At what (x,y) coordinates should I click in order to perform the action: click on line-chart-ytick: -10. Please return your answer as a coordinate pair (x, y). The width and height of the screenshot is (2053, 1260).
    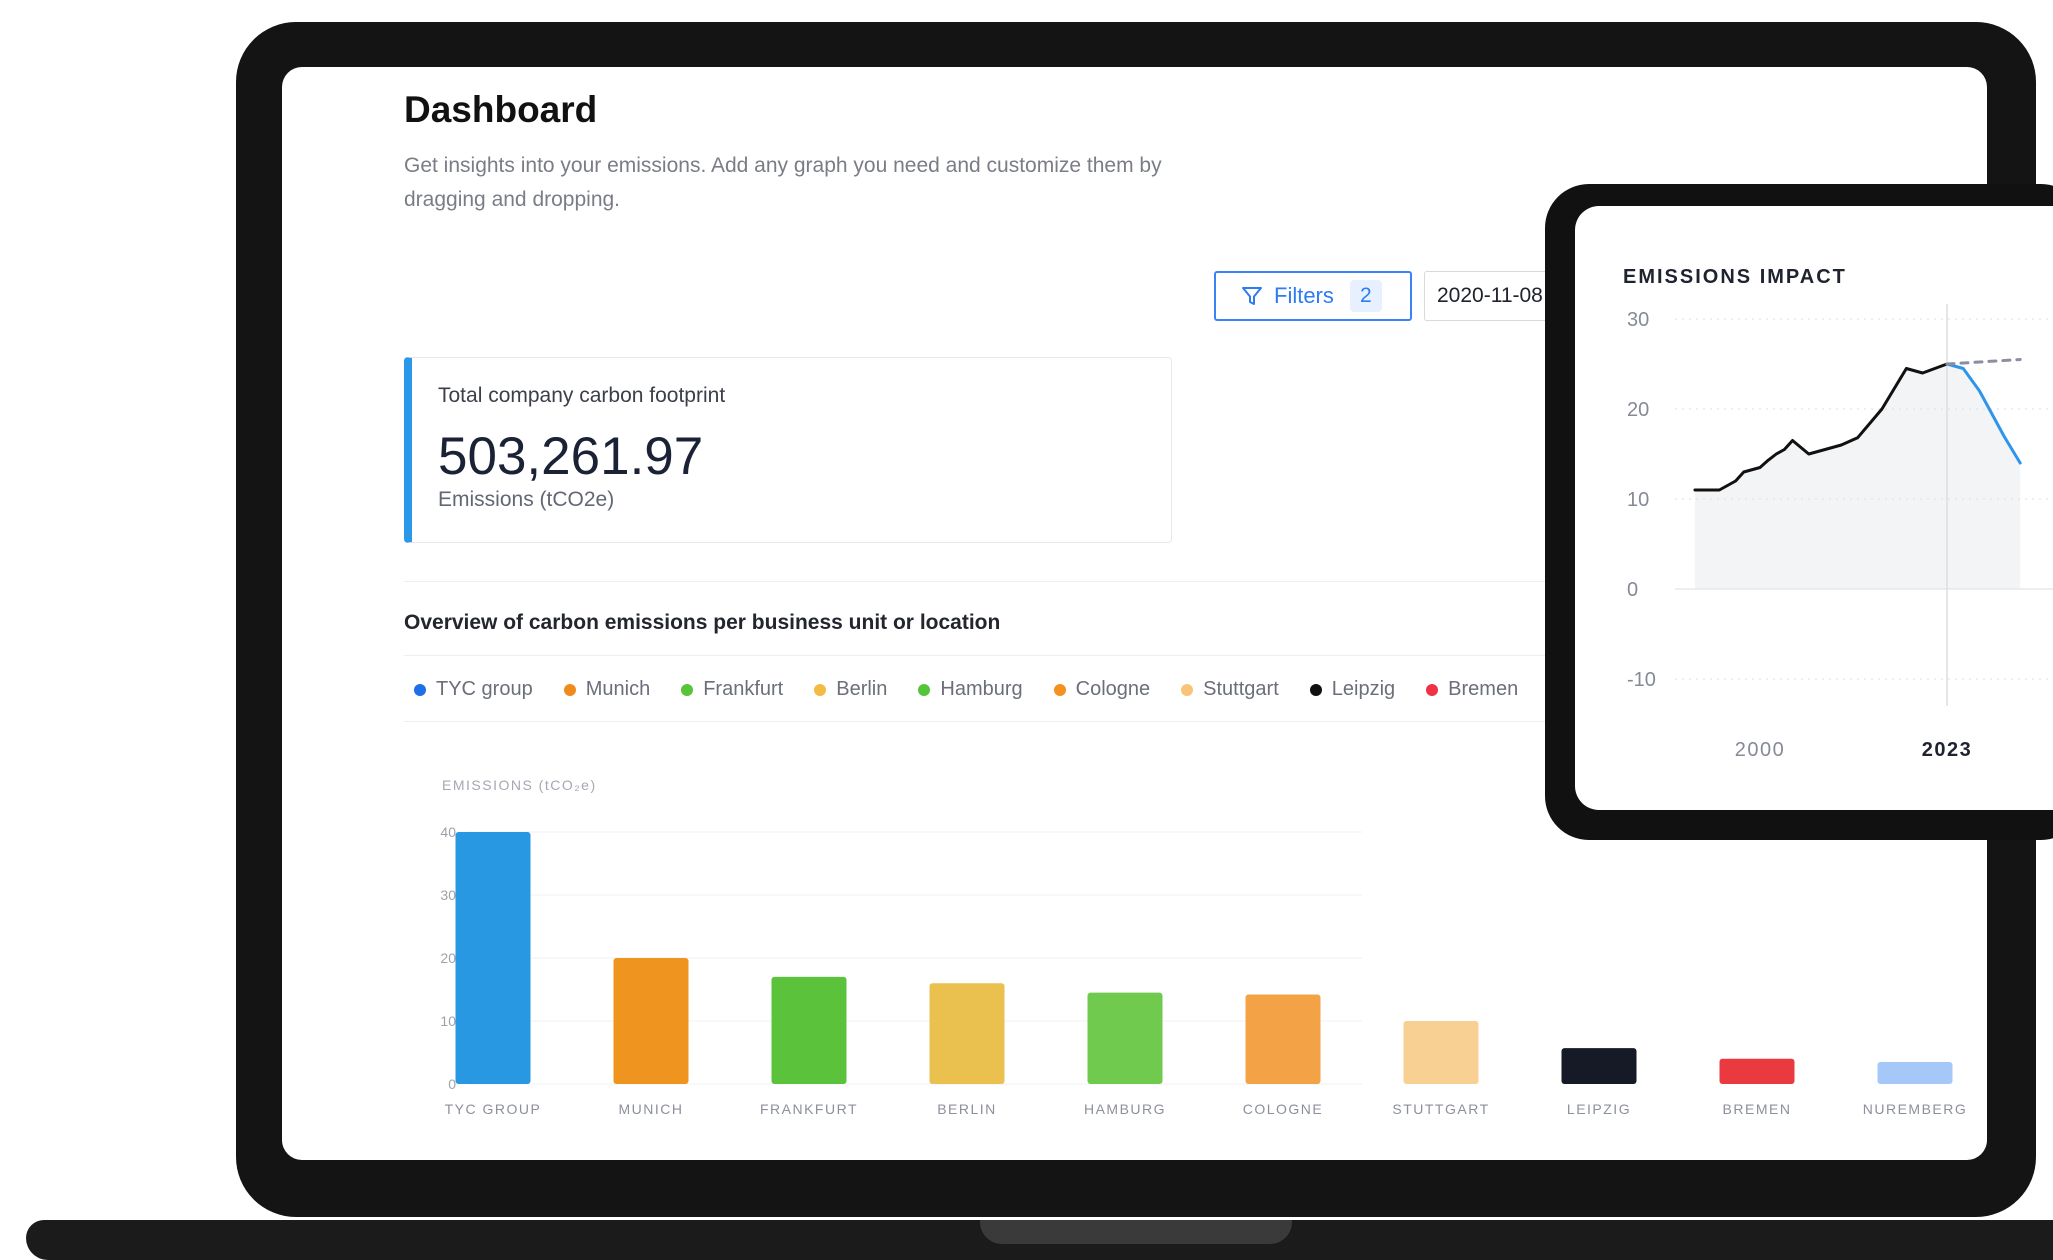
    Looking at the image, I should click on (1641, 680).